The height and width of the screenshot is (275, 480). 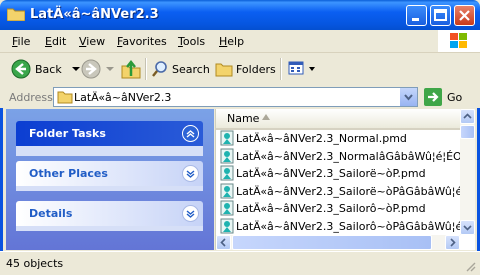 What do you see at coordinates (416, 15) in the screenshot?
I see `minimize-button` at bounding box center [416, 15].